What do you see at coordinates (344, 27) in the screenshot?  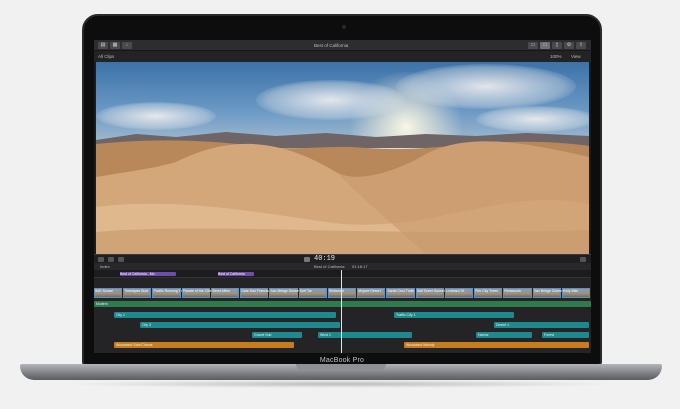 I see `camera-icon` at bounding box center [344, 27].